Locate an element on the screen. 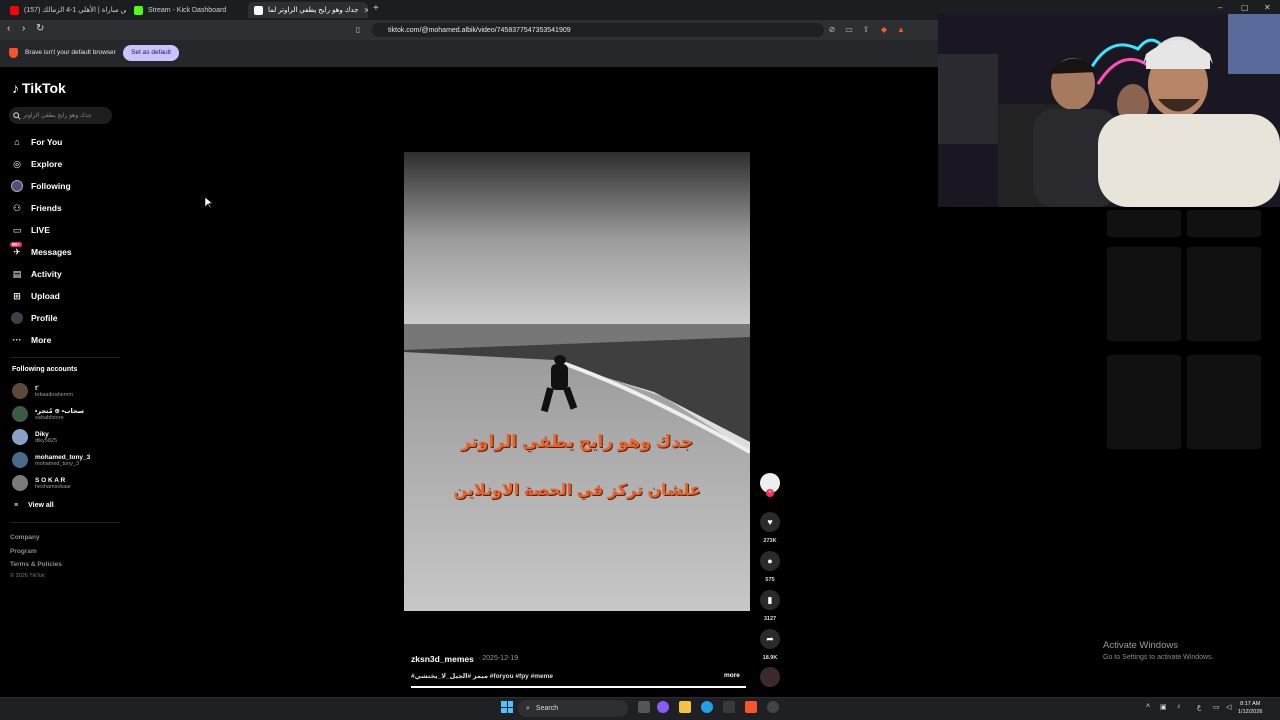 The width and height of the screenshot is (1280, 720). nav-label: For You is located at coordinates (47, 142).